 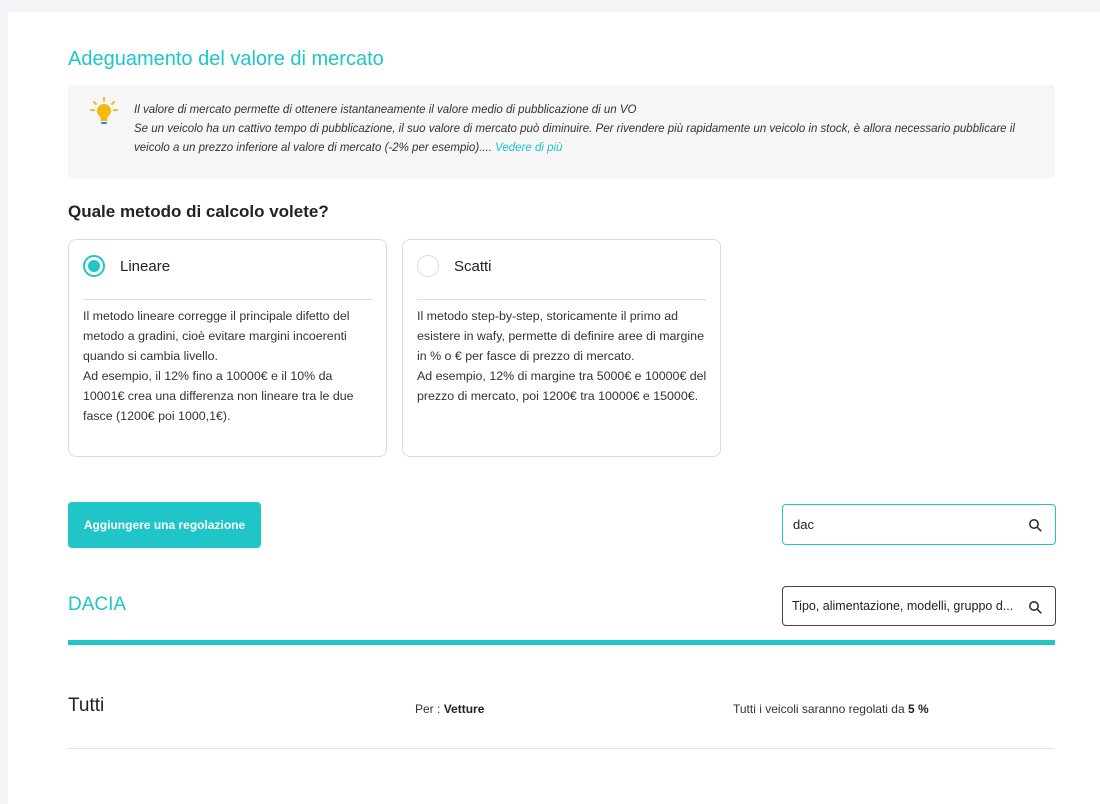 I want to click on vehicle-filter, so click(x=919, y=606).